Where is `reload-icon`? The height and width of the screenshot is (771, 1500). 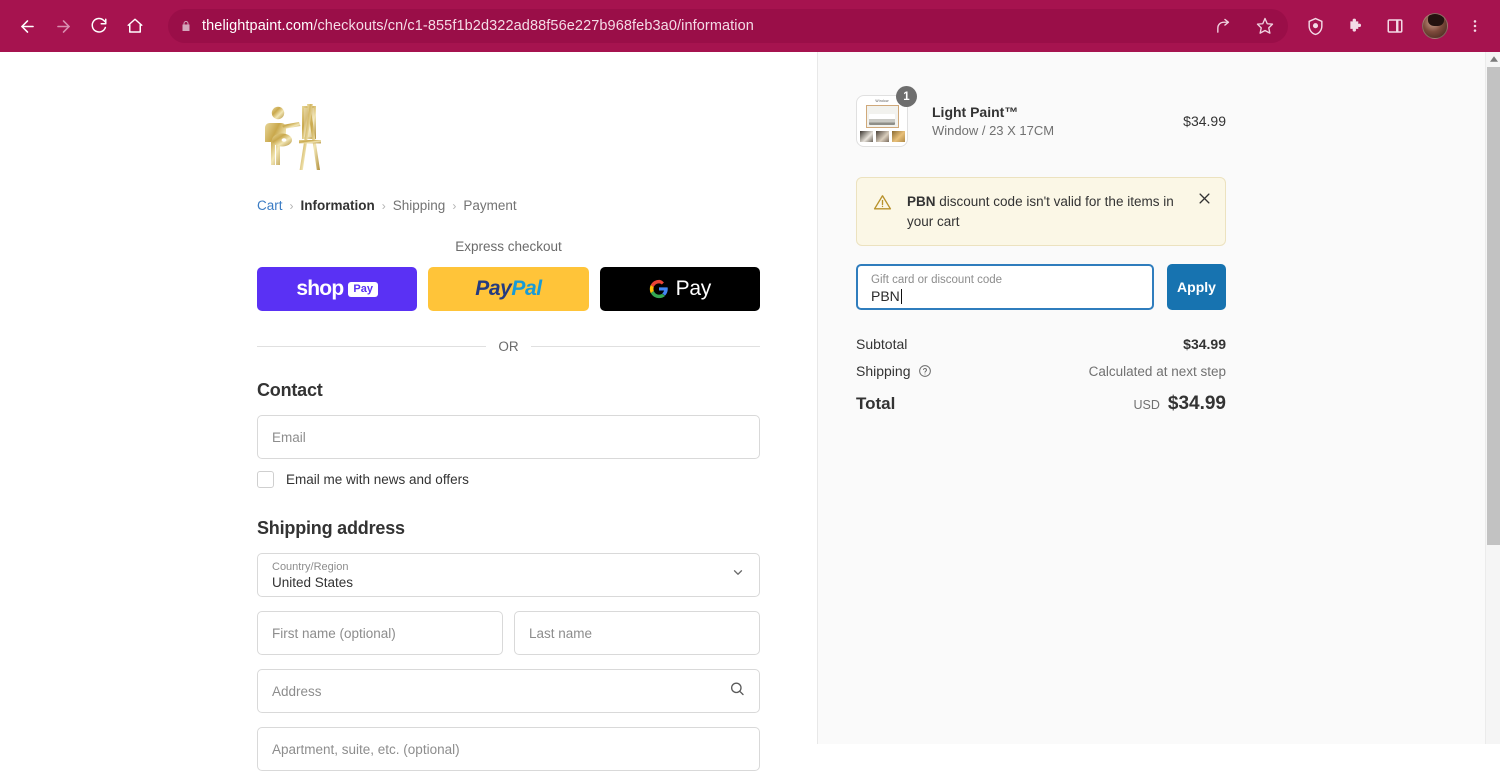
reload-icon is located at coordinates (99, 25).